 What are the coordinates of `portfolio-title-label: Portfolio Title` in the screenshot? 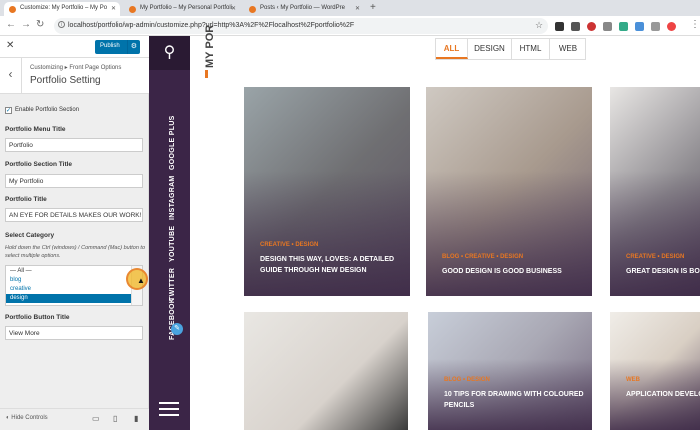 It's located at (26, 199).